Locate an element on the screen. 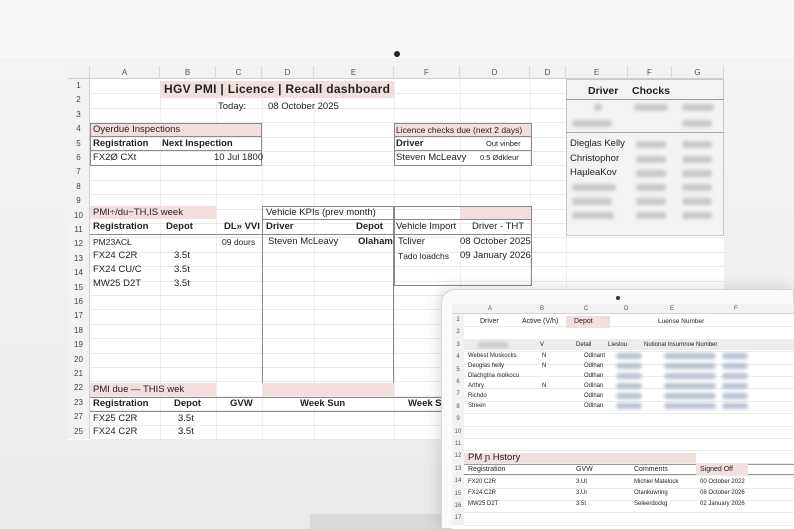  today-value: 08 October 2025 is located at coordinates (303, 107).